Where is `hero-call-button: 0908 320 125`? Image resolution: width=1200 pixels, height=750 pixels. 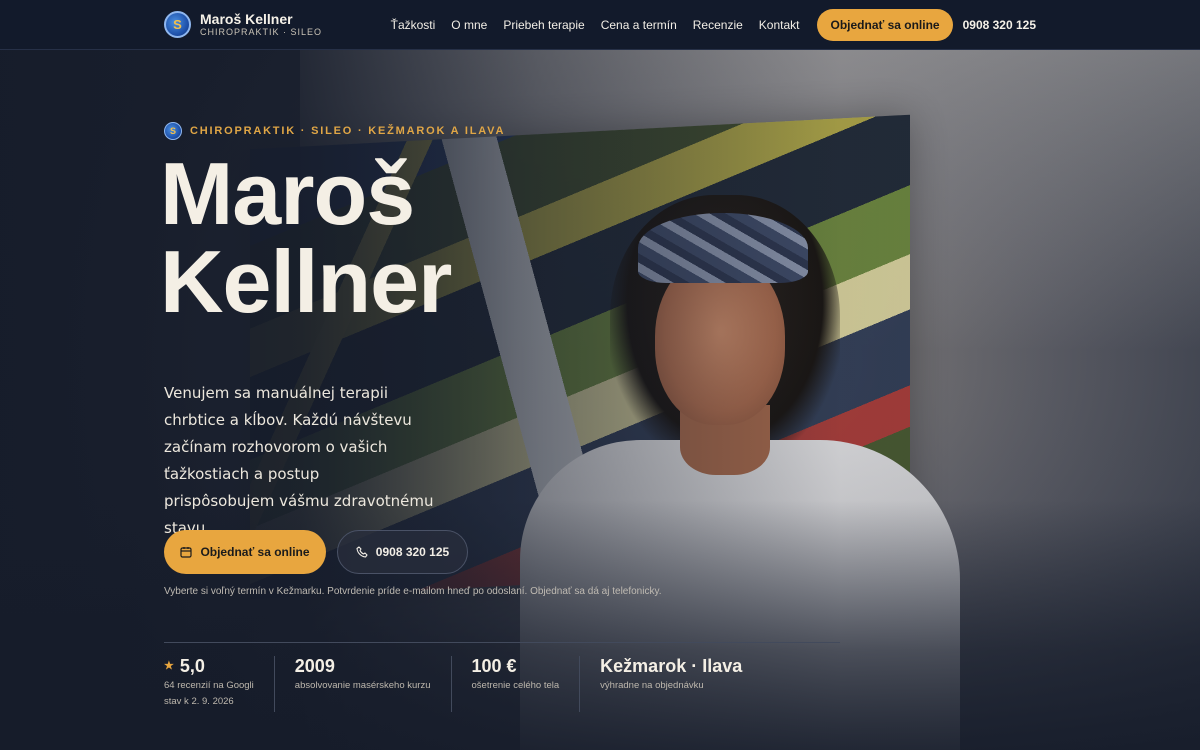
hero-call-button: 0908 320 125 is located at coordinates (402, 552).